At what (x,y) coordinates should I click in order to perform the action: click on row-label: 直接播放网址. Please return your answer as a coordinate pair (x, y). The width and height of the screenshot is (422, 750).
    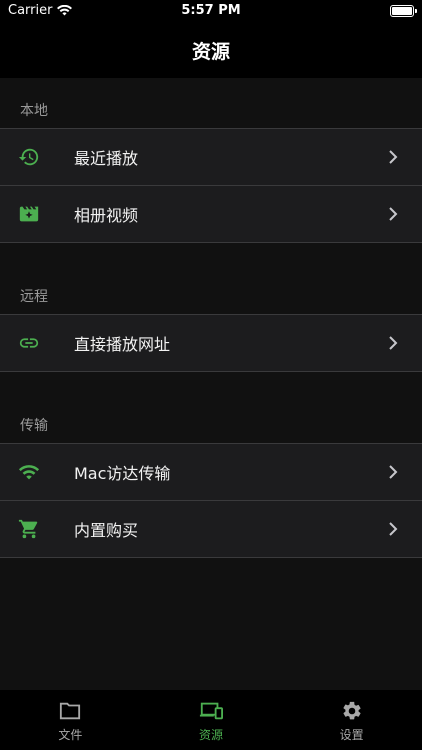
    Looking at the image, I should click on (122, 344).